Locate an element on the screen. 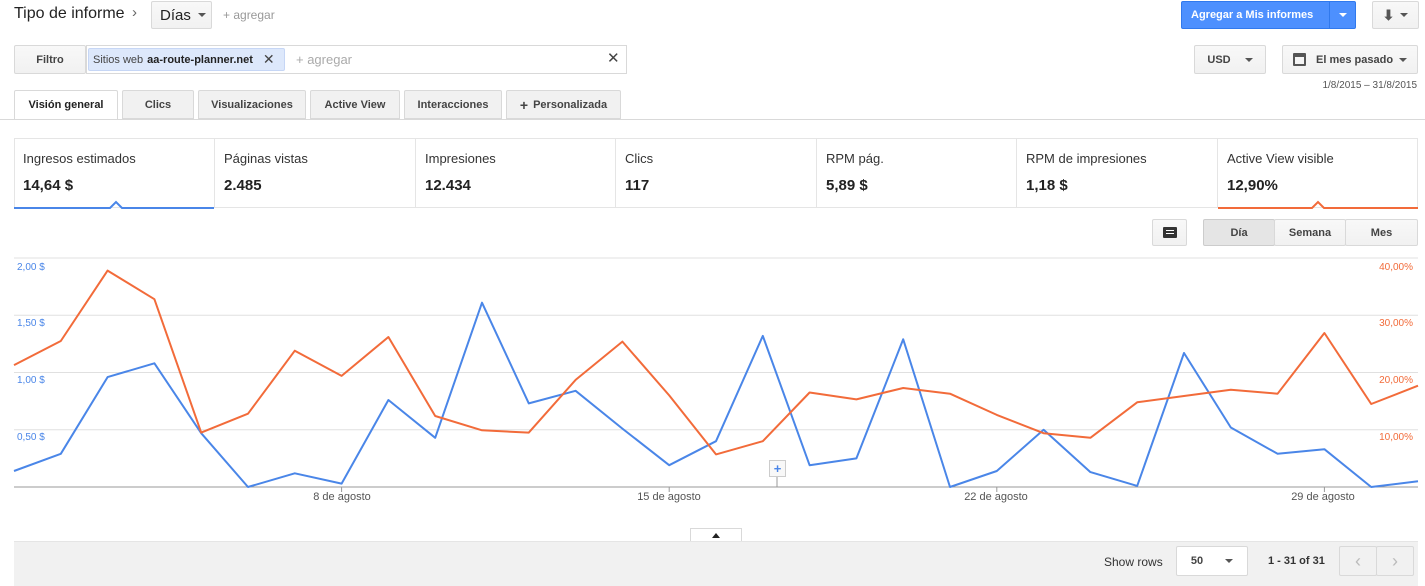  y-tick-left: 1,00 $ is located at coordinates (31, 380).